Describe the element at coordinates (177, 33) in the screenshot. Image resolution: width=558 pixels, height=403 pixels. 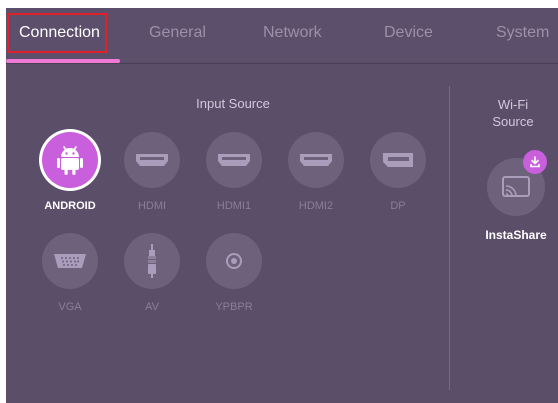
I see `tab-general: General` at that location.